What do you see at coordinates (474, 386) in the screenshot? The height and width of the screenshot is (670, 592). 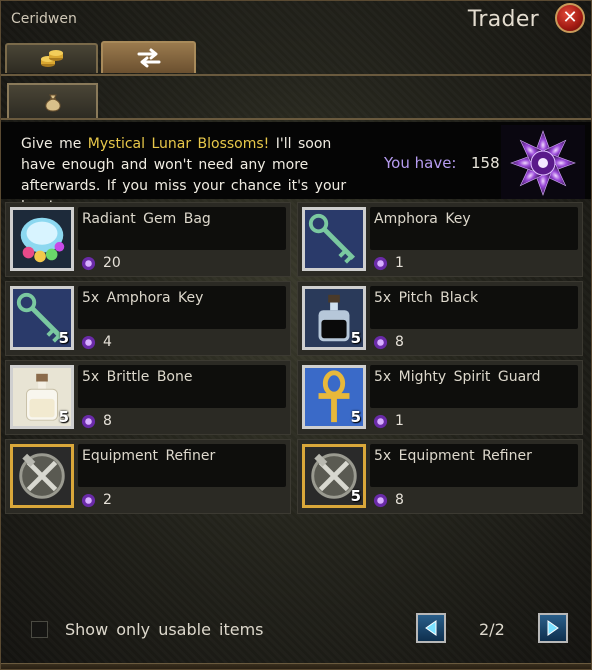 I see `item-name-box: 5x Mighty Spirit Guard` at bounding box center [474, 386].